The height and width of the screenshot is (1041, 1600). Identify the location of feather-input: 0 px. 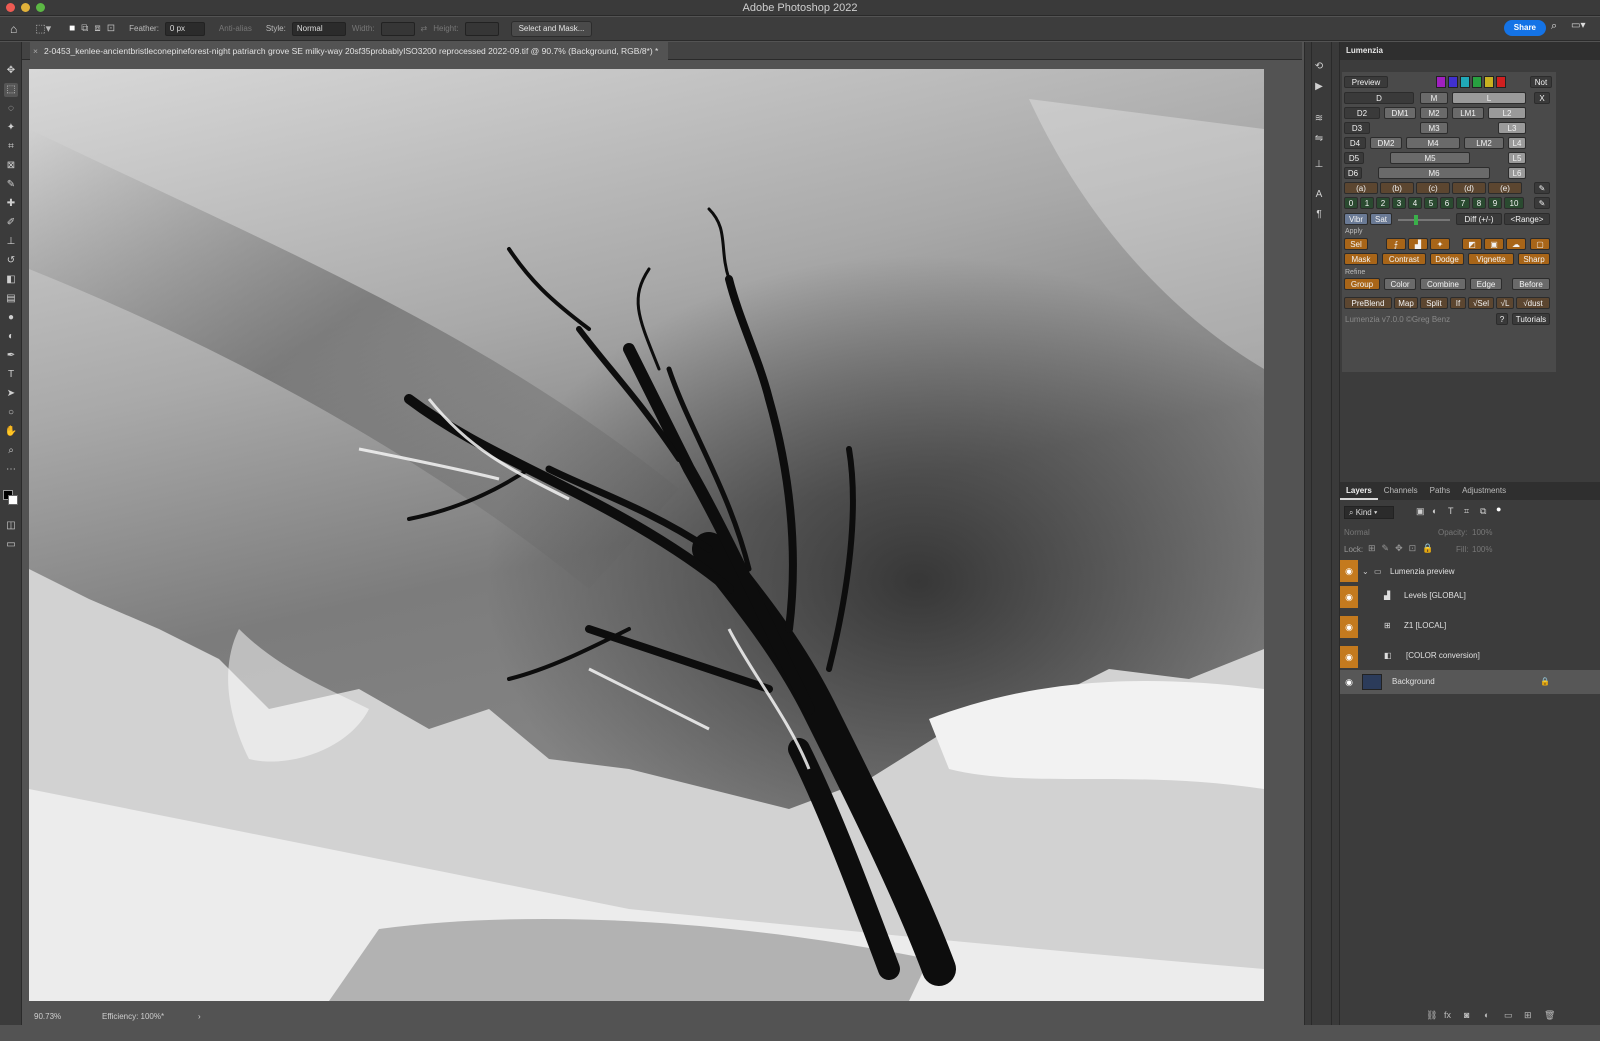
(184, 28).